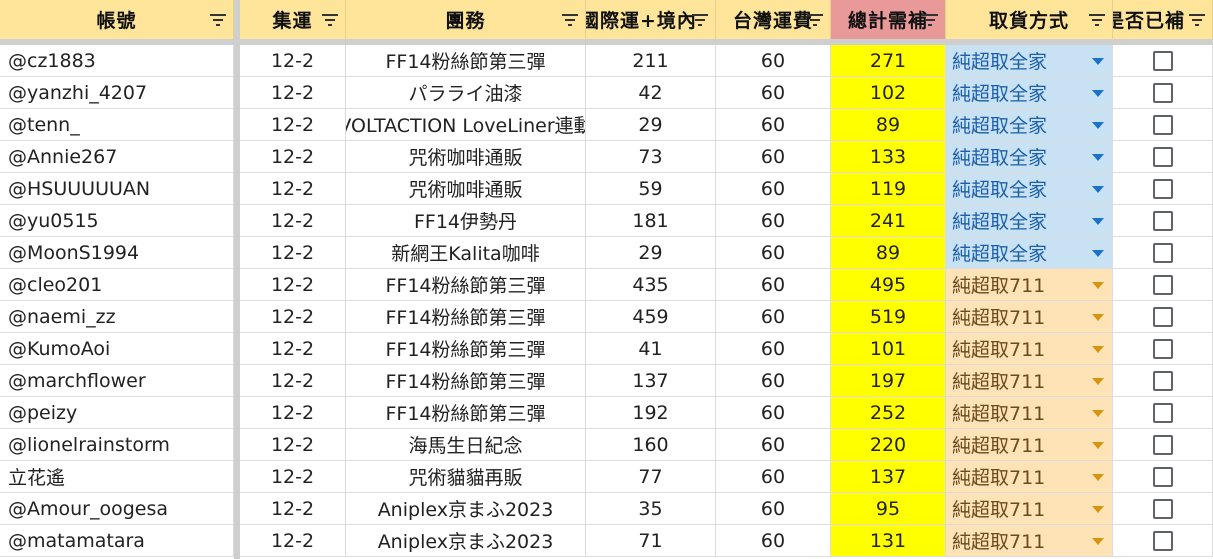 This screenshot has height=559, width=1213. Describe the element at coordinates (117, 285) in the screenshot. I see `cell-account: @cleo201` at that location.